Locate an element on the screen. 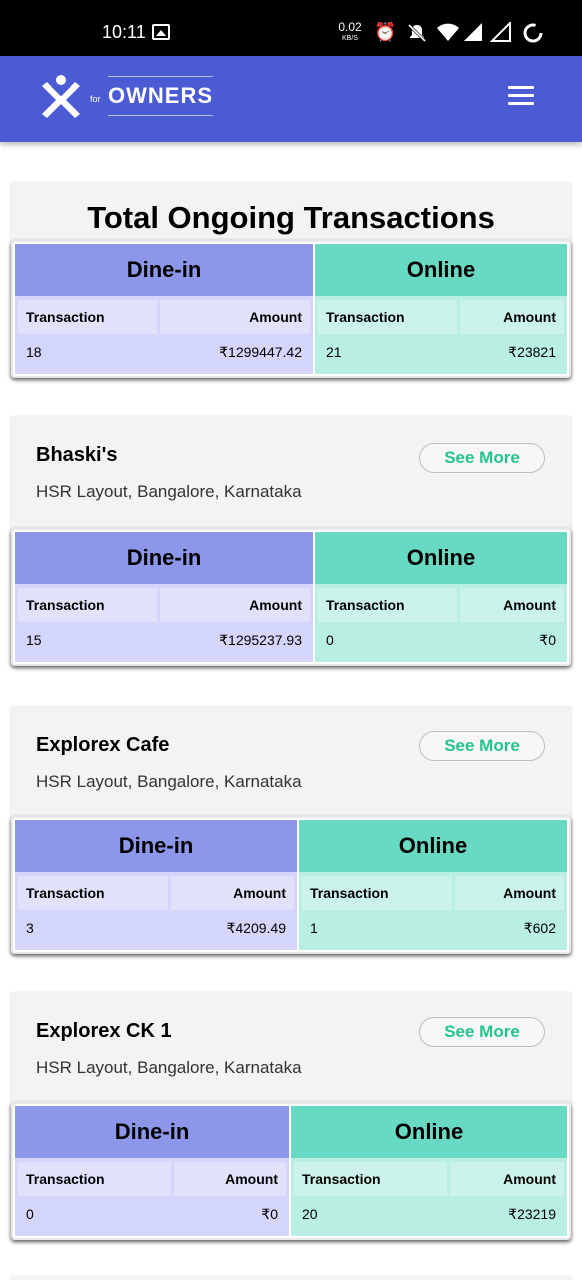 Image resolution: width=582 pixels, height=1280 pixels. network-speed: 0.02 KB/S is located at coordinates (350, 32).